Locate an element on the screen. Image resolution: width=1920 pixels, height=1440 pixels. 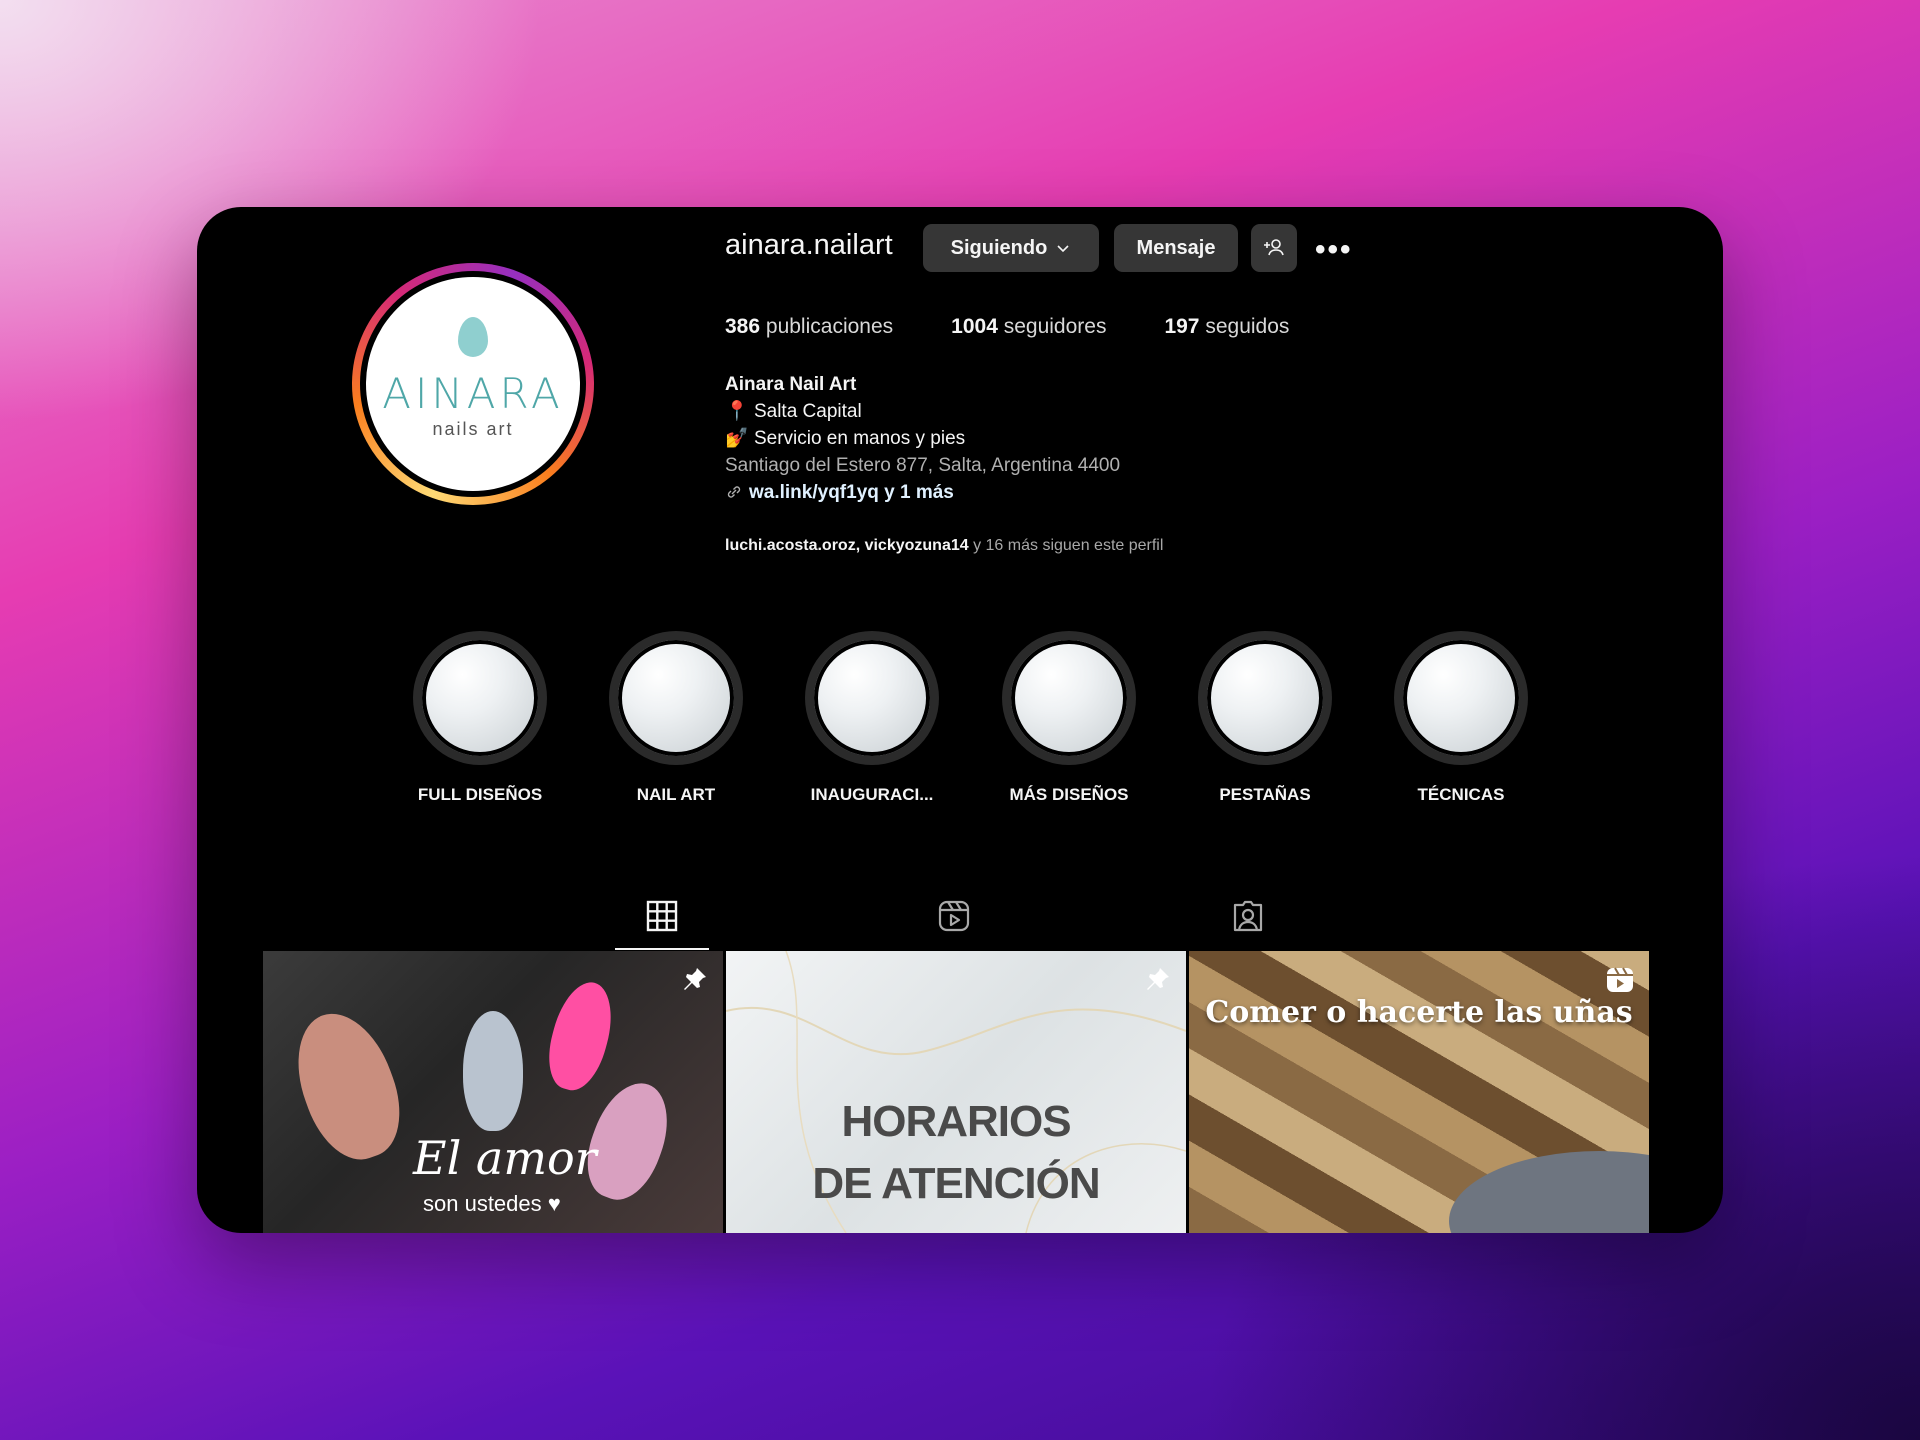
chevron-down-icon is located at coordinates (1063, 249).